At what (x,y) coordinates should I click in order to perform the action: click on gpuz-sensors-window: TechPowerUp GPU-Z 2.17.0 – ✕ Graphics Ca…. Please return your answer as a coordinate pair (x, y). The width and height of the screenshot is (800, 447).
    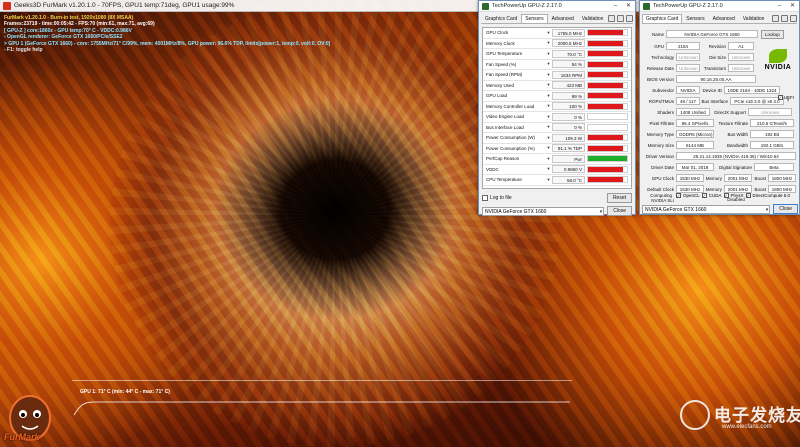
    Looking at the image, I should click on (557, 108).